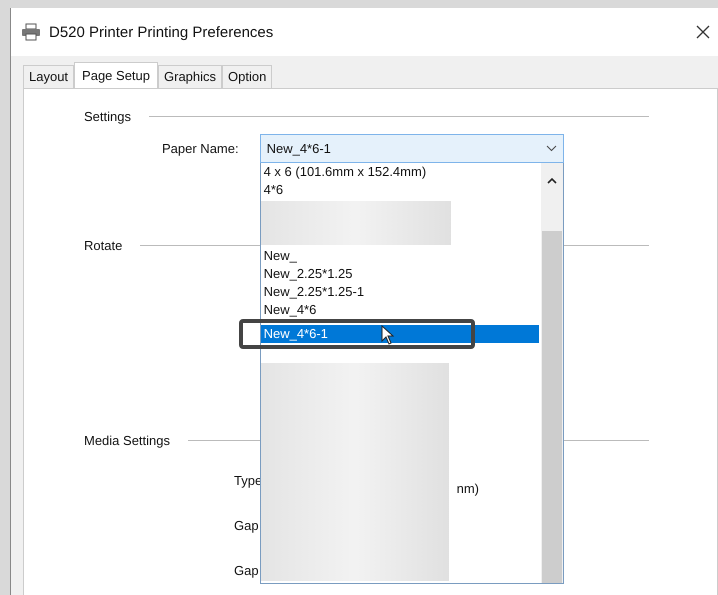 Image resolution: width=718 pixels, height=595 pixels. What do you see at coordinates (399, 190) in the screenshot?
I see `dropdown-item: 4*6` at bounding box center [399, 190].